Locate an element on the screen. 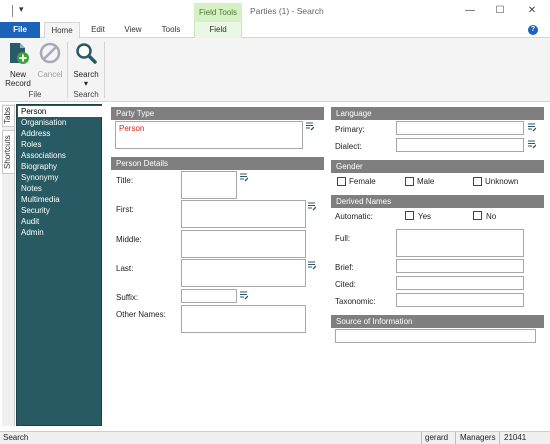 Image resolution: width=550 pixels, height=444 pixels. nav-item-notes: Notes is located at coordinates (60, 188).